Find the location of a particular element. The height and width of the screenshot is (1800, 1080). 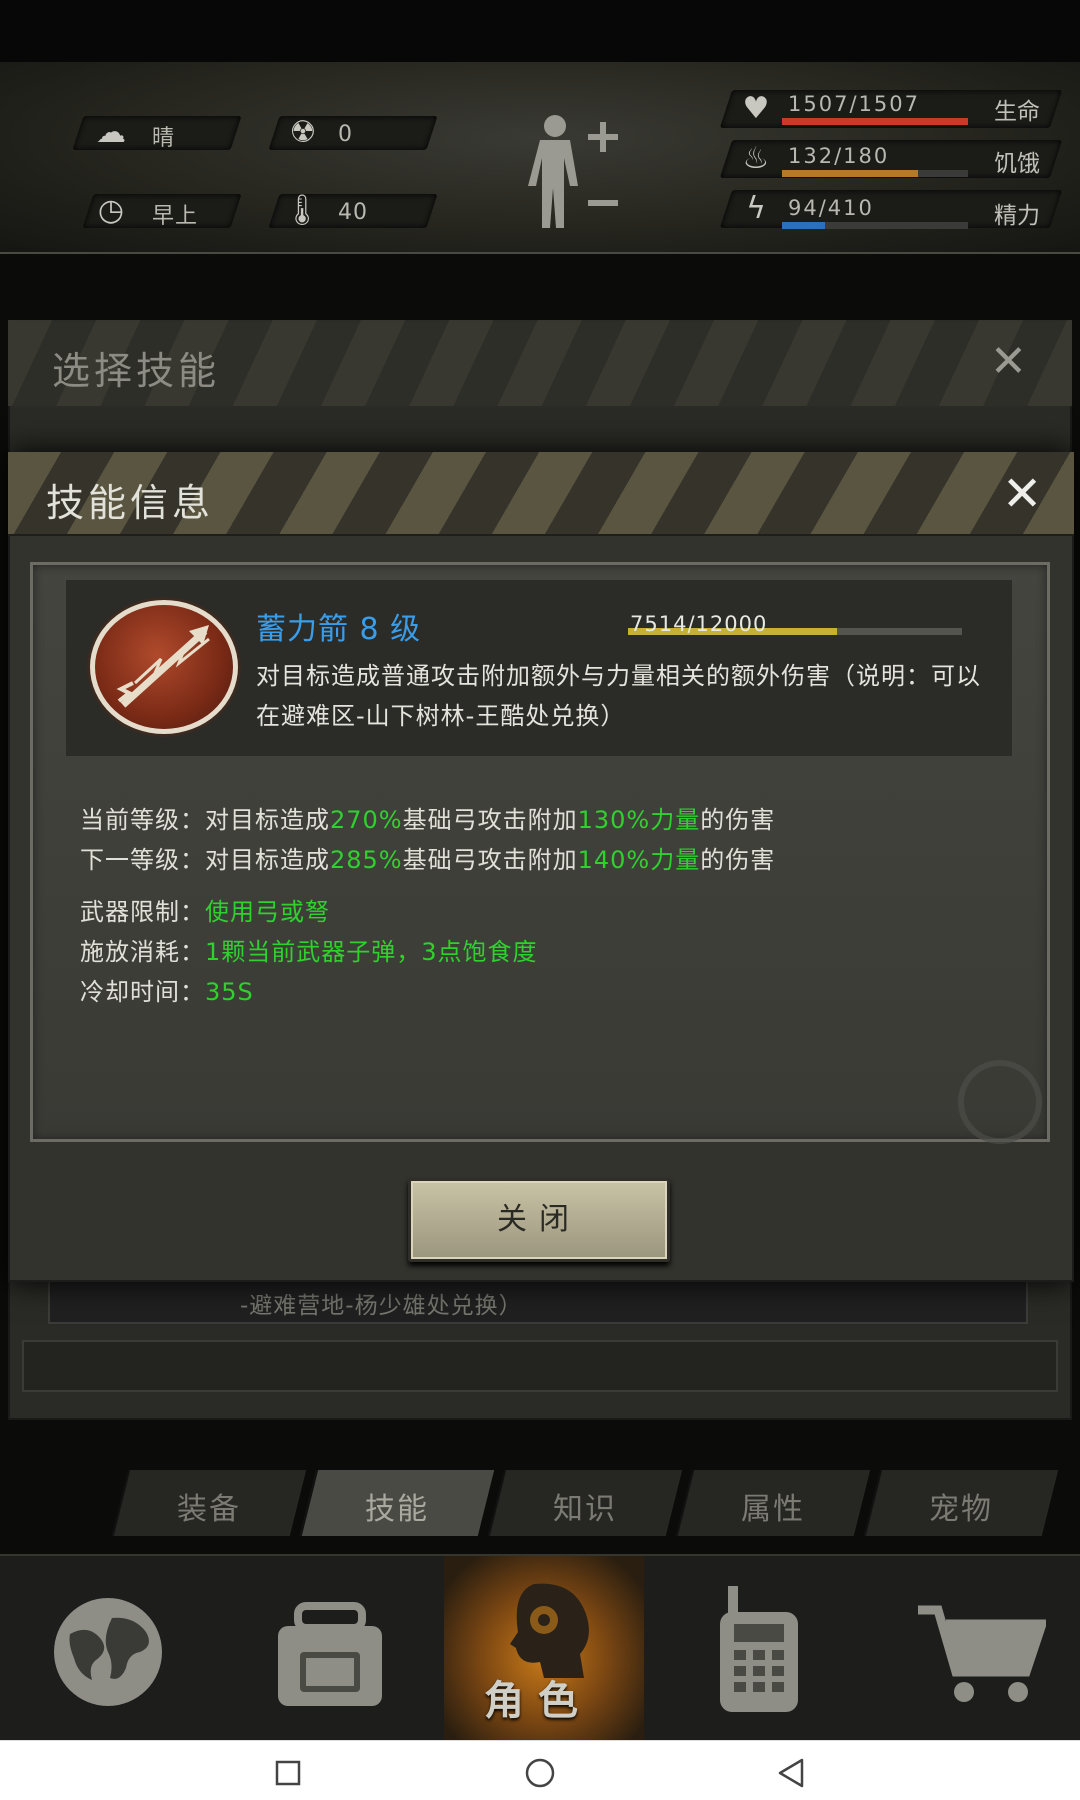

back-icon is located at coordinates (791, 1773).